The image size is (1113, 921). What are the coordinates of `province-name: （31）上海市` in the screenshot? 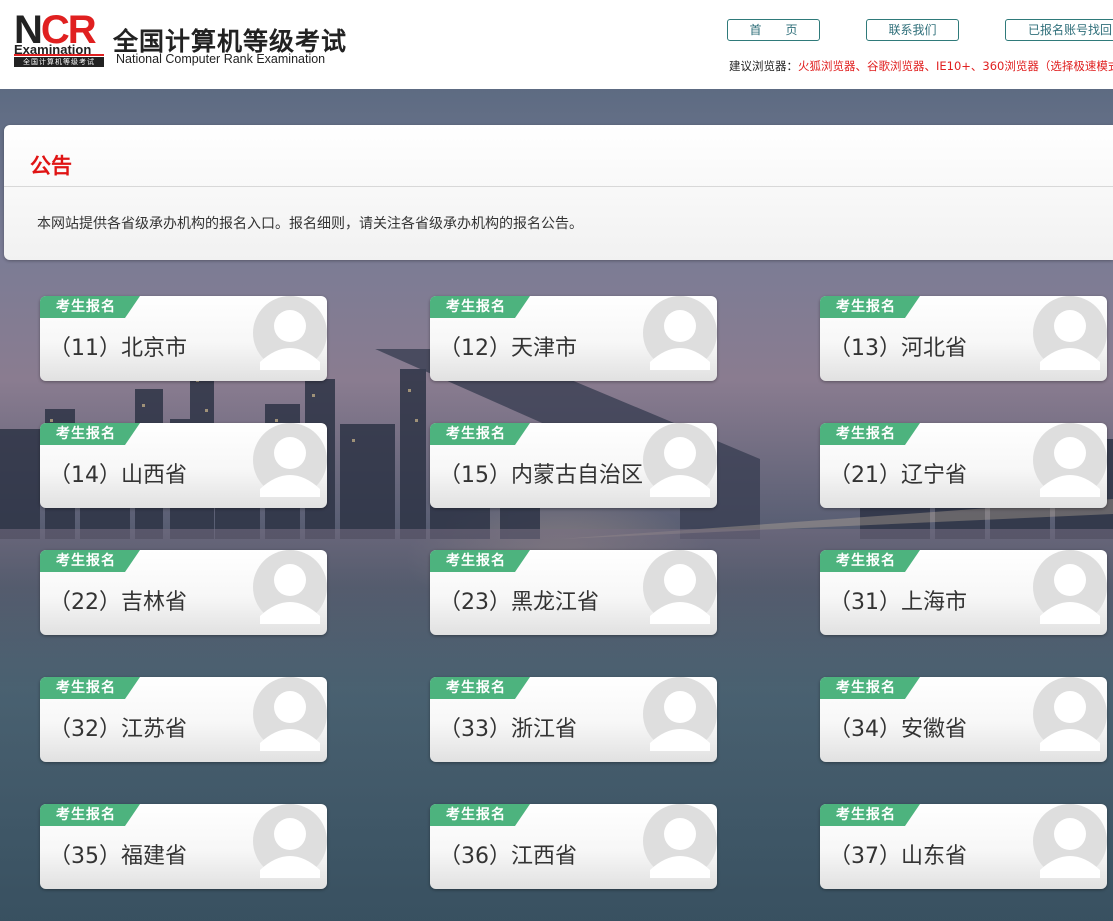 It's located at (898, 602).